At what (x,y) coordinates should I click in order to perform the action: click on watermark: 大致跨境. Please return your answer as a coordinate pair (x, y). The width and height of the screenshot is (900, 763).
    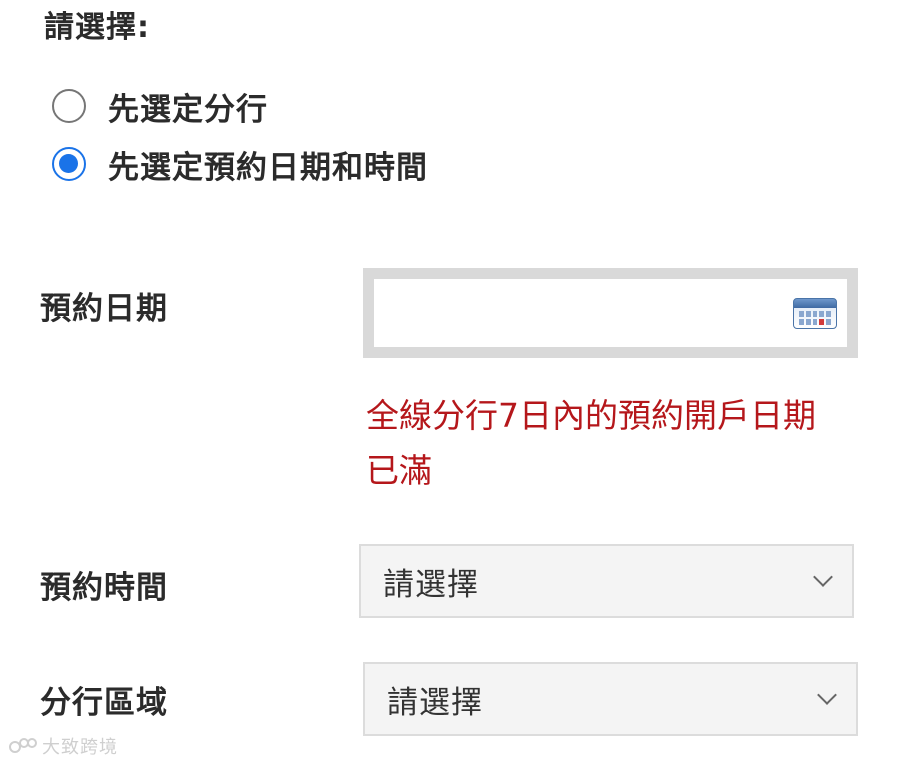
    Looking at the image, I should click on (63, 746).